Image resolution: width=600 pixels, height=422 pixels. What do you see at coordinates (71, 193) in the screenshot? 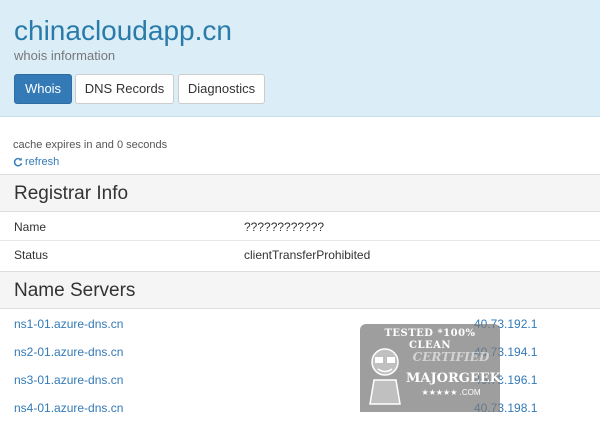
I see `registrar-title: Registrar Info` at bounding box center [71, 193].